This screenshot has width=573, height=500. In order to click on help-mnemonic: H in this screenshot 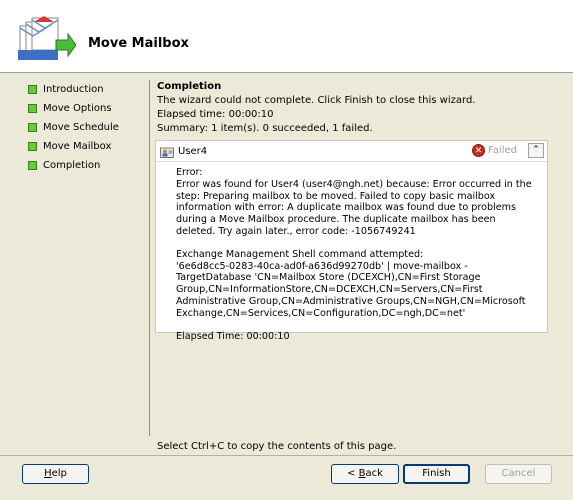, I will do `click(48, 473)`.